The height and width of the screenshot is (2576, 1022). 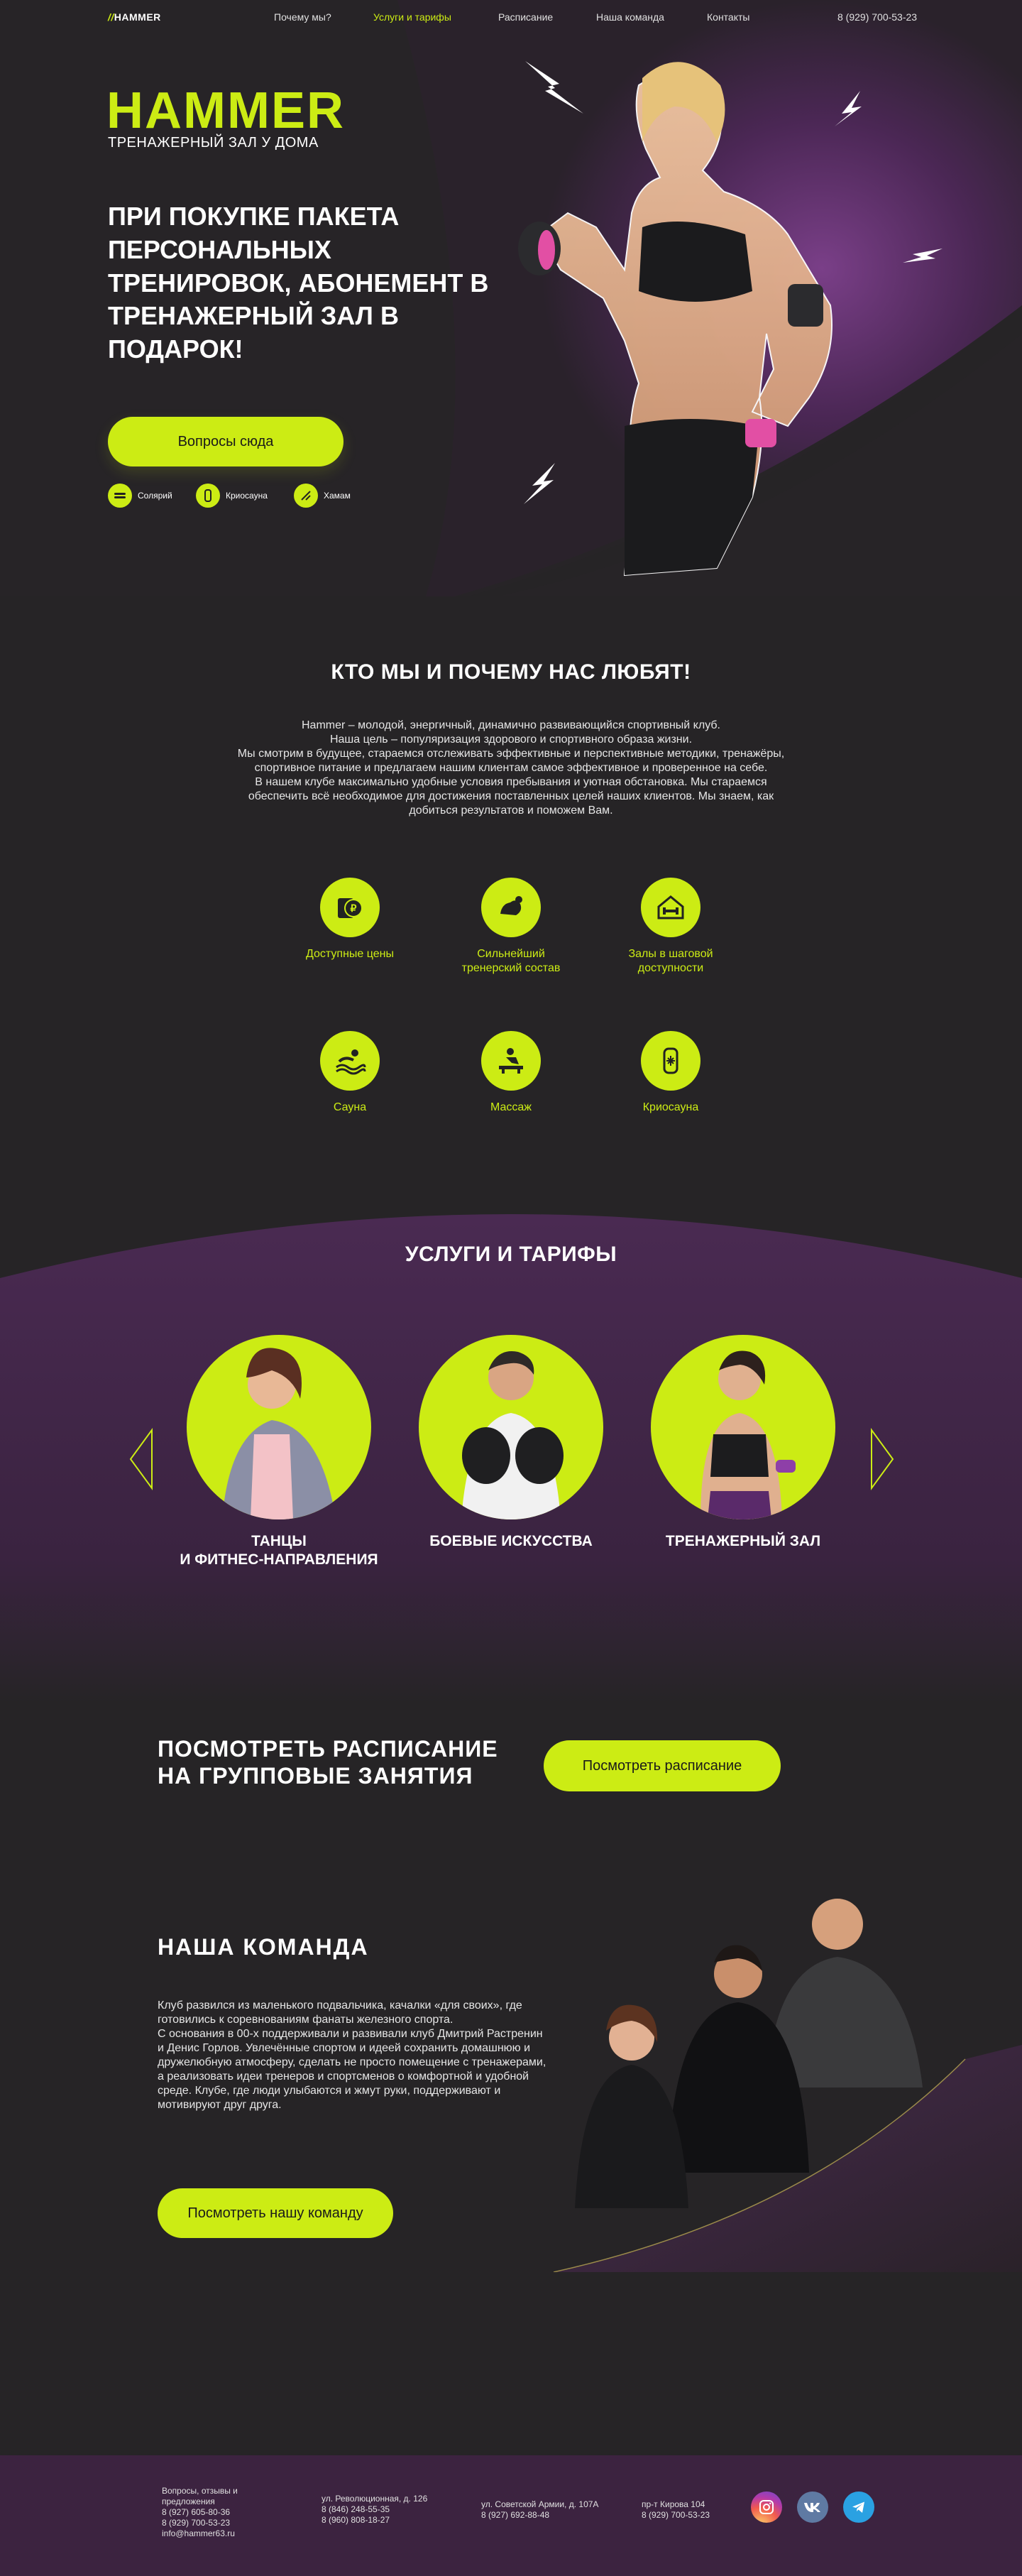 What do you see at coordinates (787, 2085) in the screenshot?
I see `team-photo` at bounding box center [787, 2085].